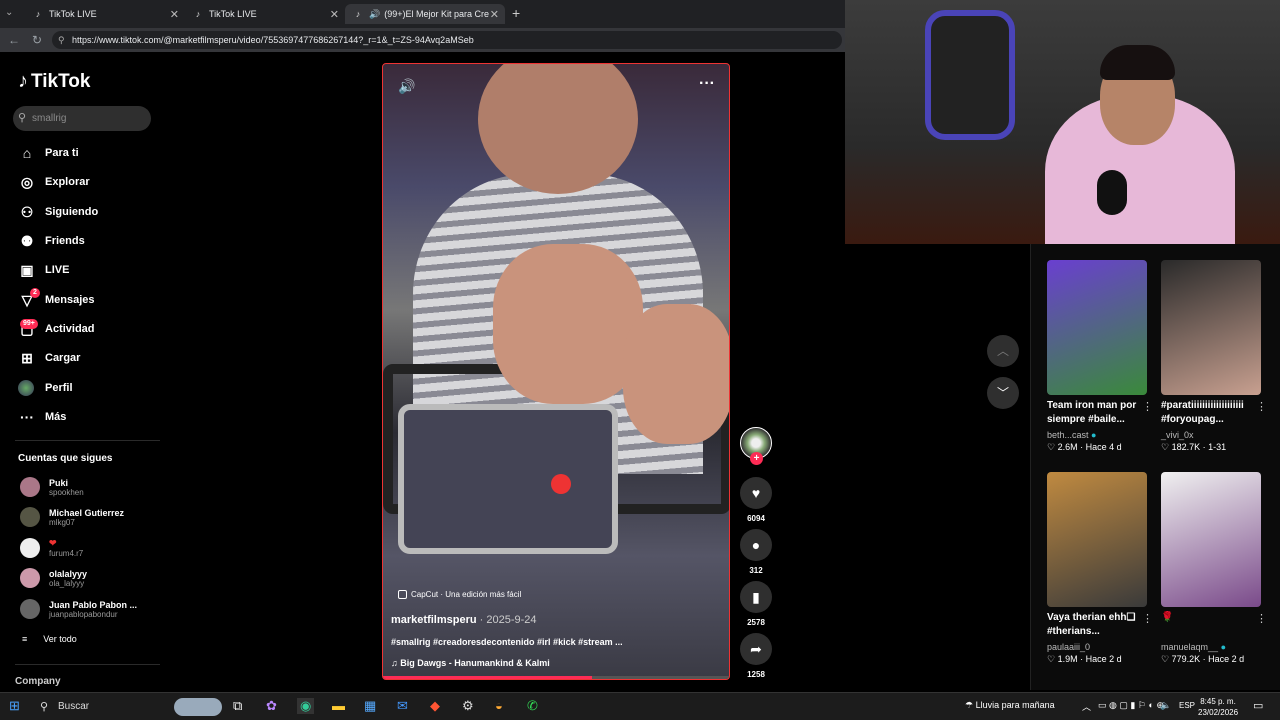 Image resolution: width=1280 pixels, height=720 pixels. What do you see at coordinates (1218, 707) in the screenshot?
I see `clock: 8:45 p. m. 23/02/2026` at bounding box center [1218, 707].